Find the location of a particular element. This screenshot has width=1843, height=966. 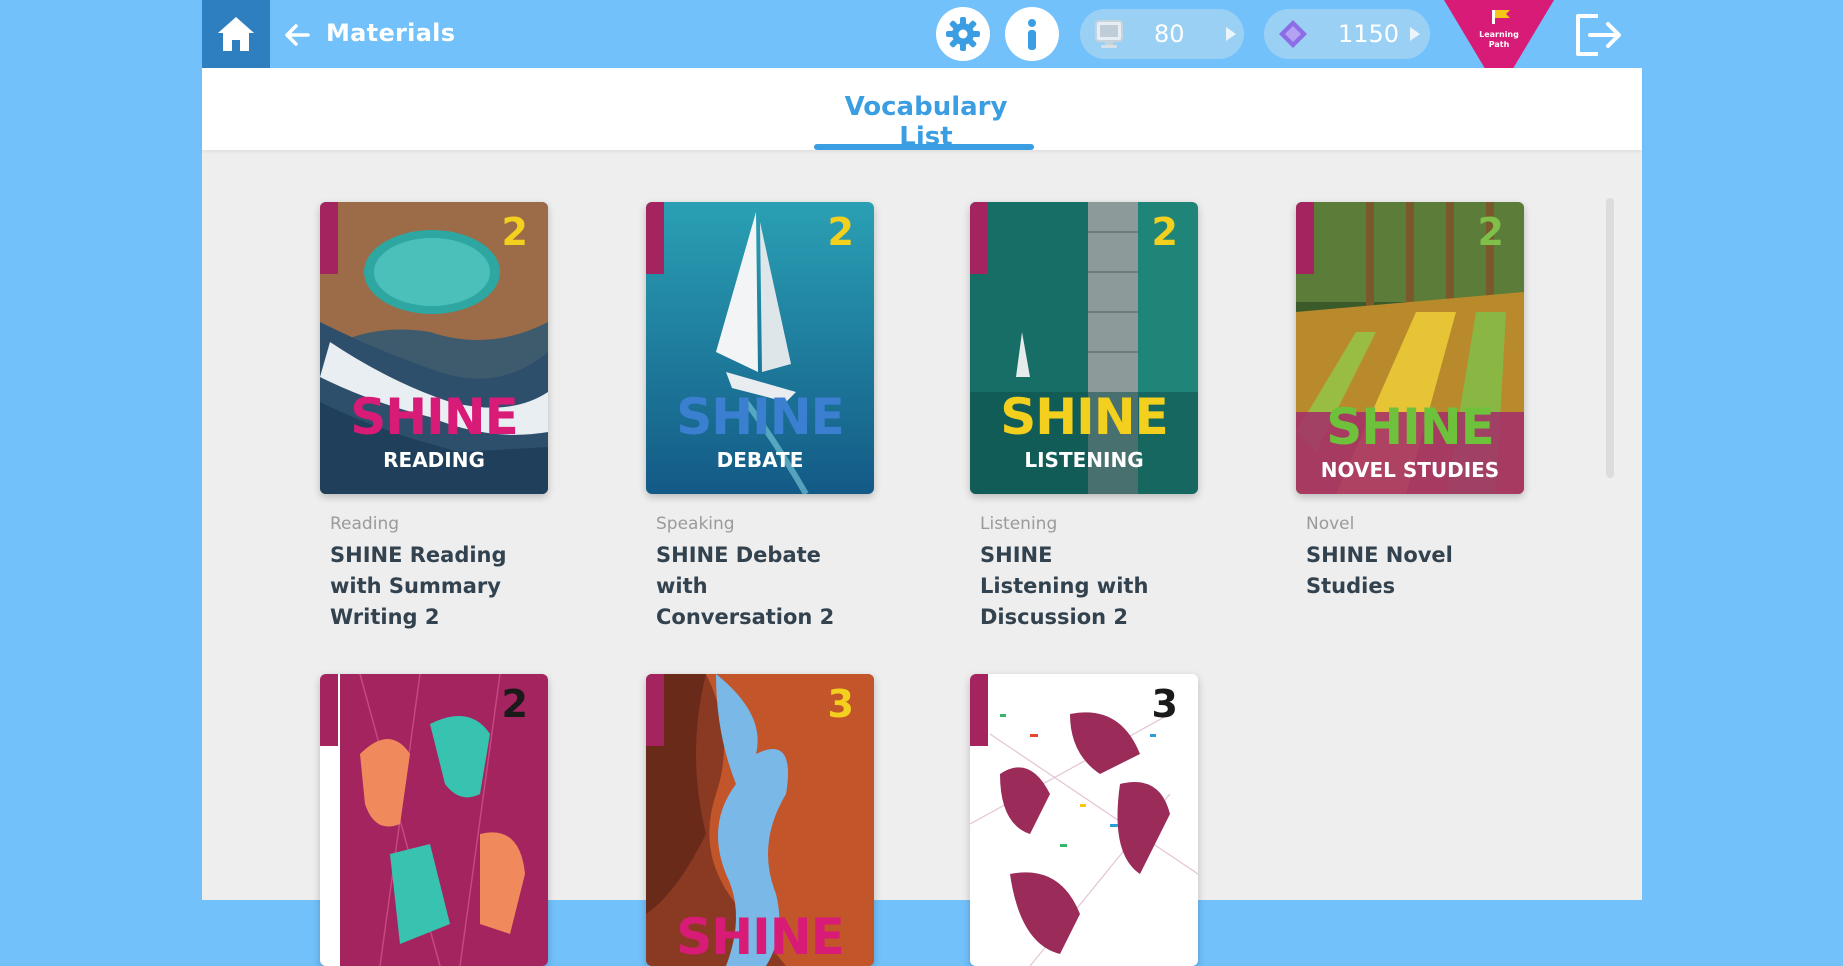

settings-gear-icon is located at coordinates (963, 34).